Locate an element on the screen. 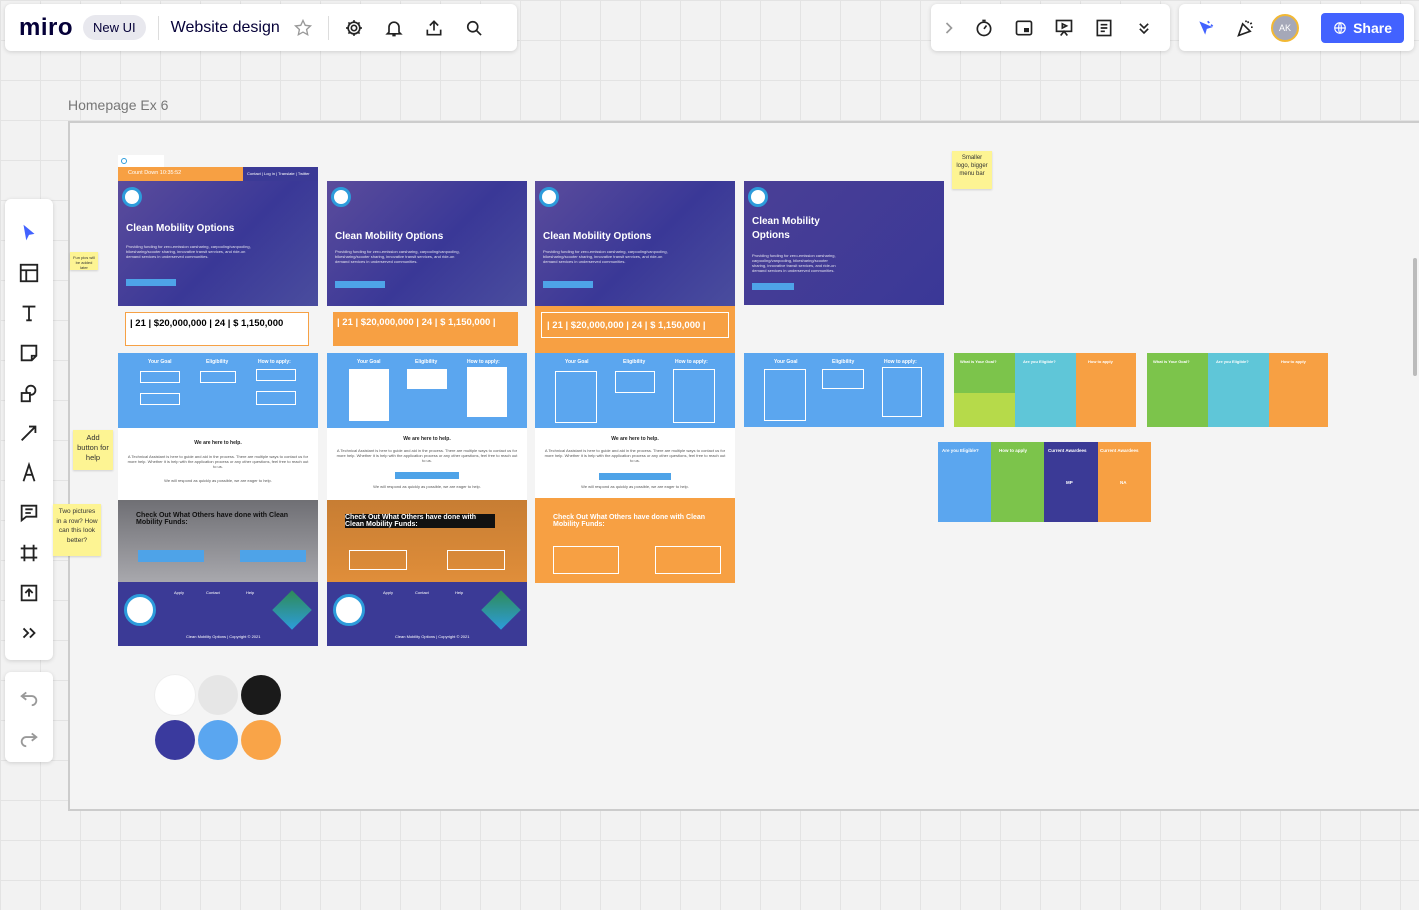 The image size is (1419, 910). color-swatch-light-gray is located at coordinates (218, 695).